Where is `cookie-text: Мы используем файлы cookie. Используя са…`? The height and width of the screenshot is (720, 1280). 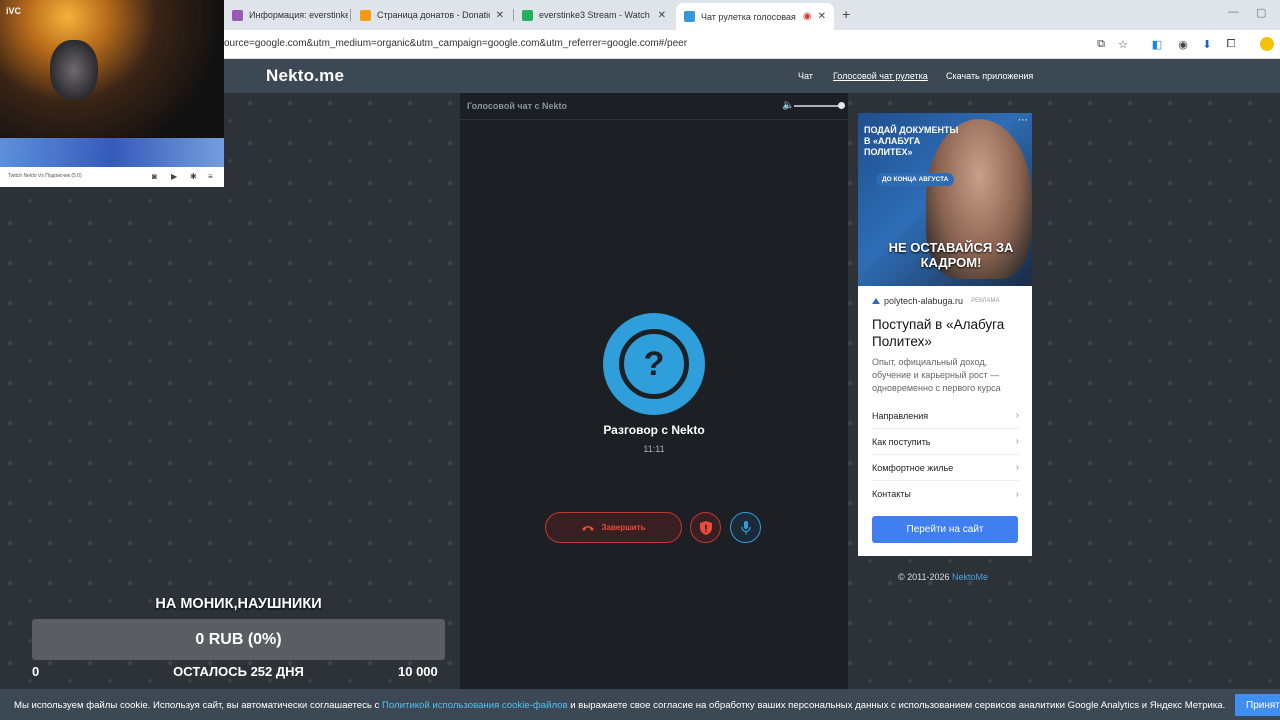 cookie-text: Мы используем файлы cookie. Используя са… is located at coordinates (619, 705).